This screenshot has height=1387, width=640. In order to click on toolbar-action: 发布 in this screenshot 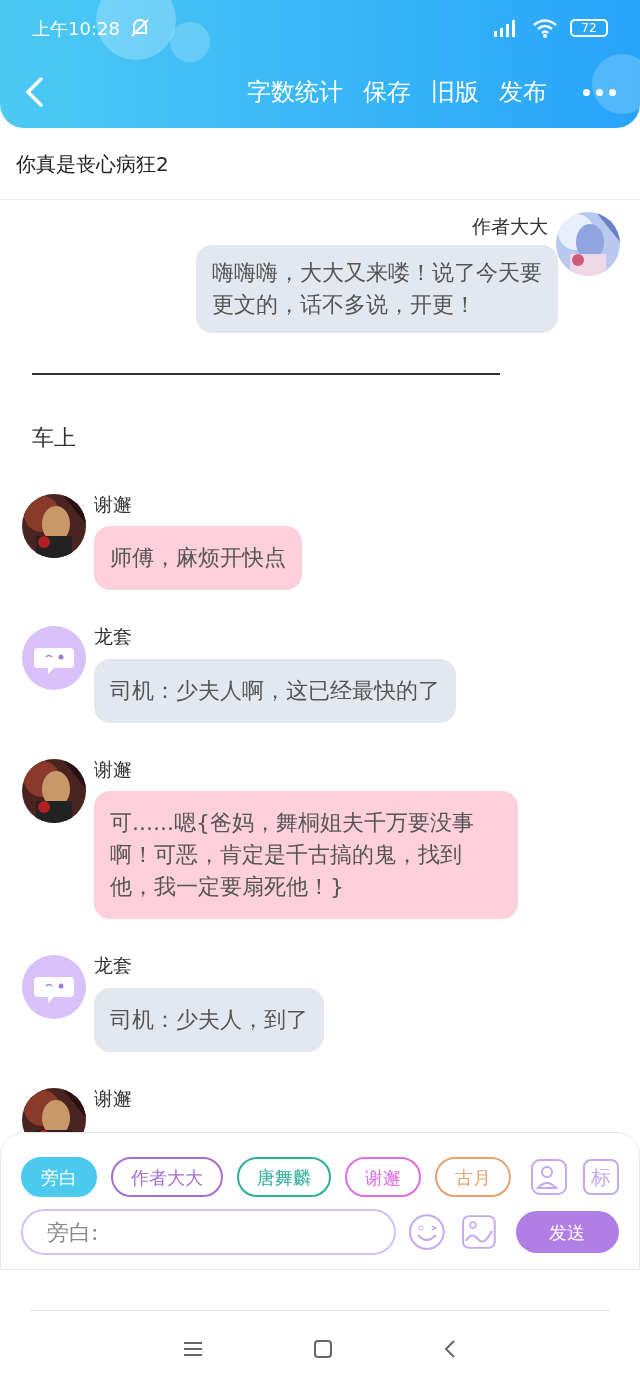, I will do `click(523, 92)`.